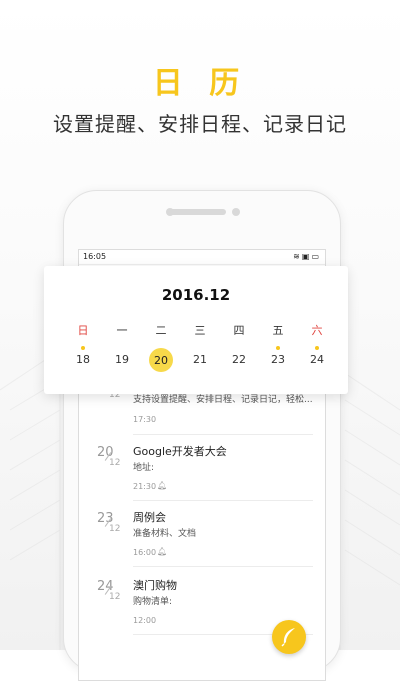 This screenshot has height=681, width=400. I want to click on weekday-label: 一, so click(122, 330).